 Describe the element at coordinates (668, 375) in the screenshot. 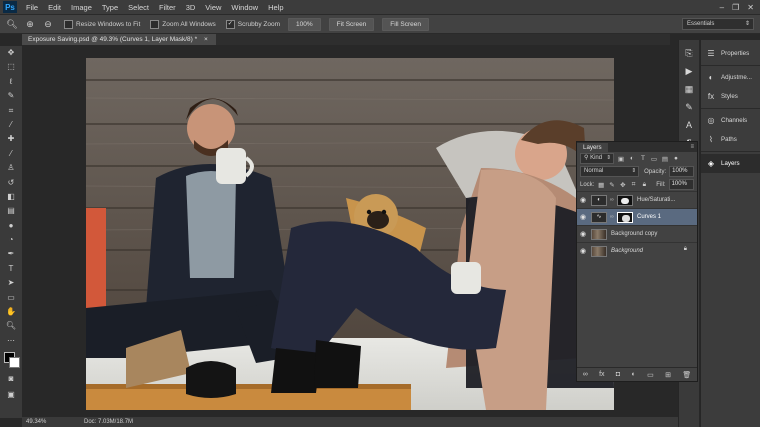

I see `new-layer-icon: ⊞` at that location.